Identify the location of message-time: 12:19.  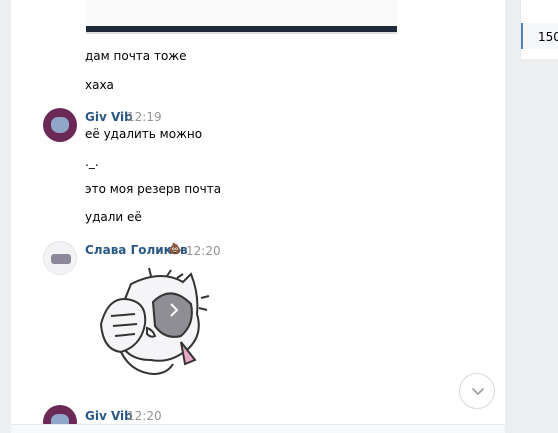
(144, 117).